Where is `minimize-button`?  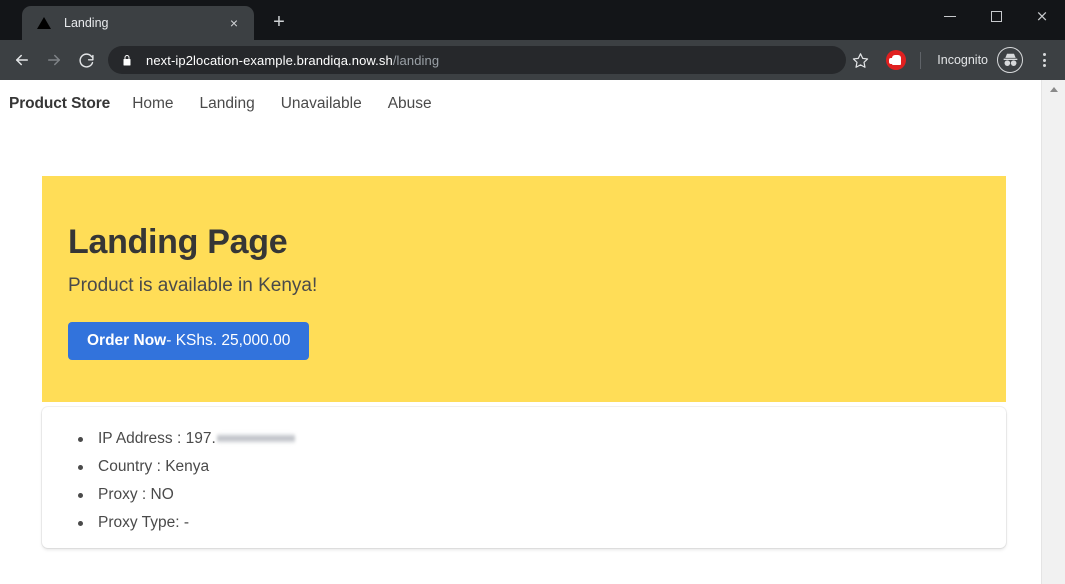 minimize-button is located at coordinates (950, 16).